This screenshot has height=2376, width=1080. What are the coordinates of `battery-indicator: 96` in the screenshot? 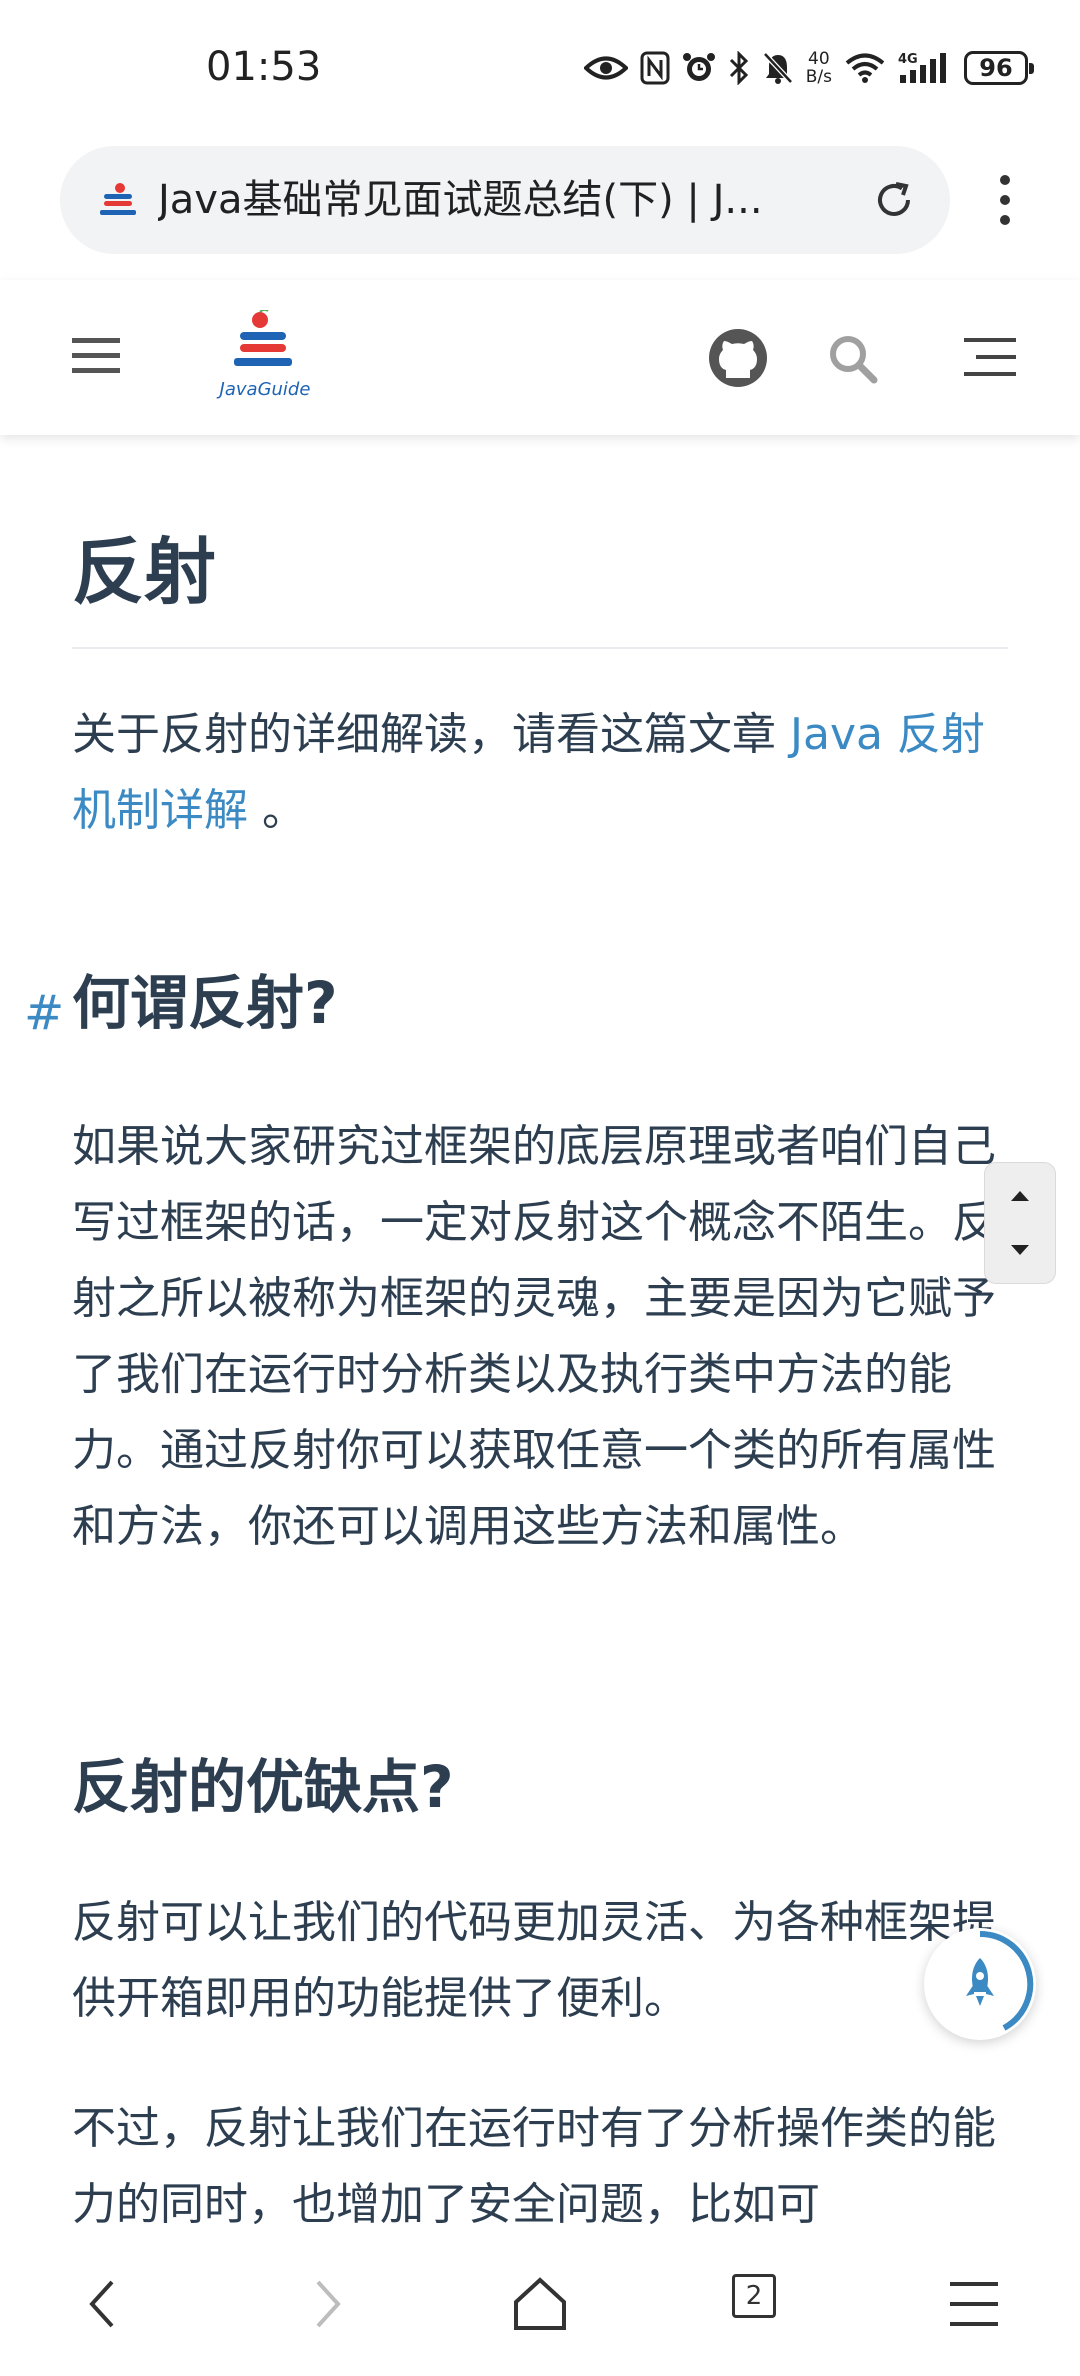 It's located at (999, 68).